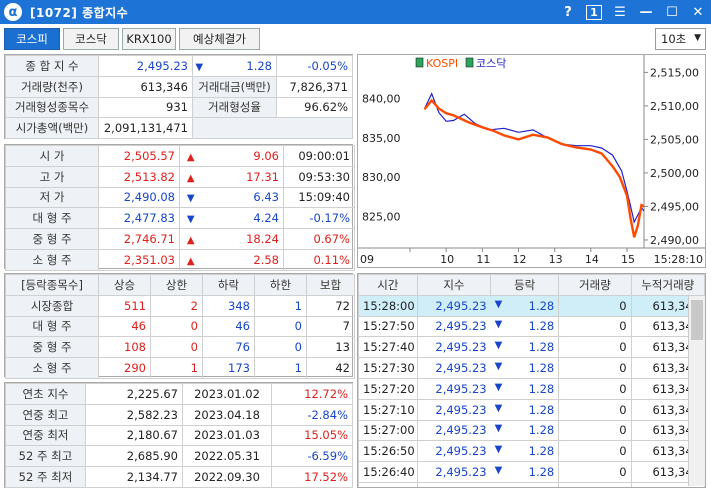 This screenshot has height=488, width=711. Describe the element at coordinates (680, 39) in the screenshot. I see `interval-select: 10초 ▼` at that location.